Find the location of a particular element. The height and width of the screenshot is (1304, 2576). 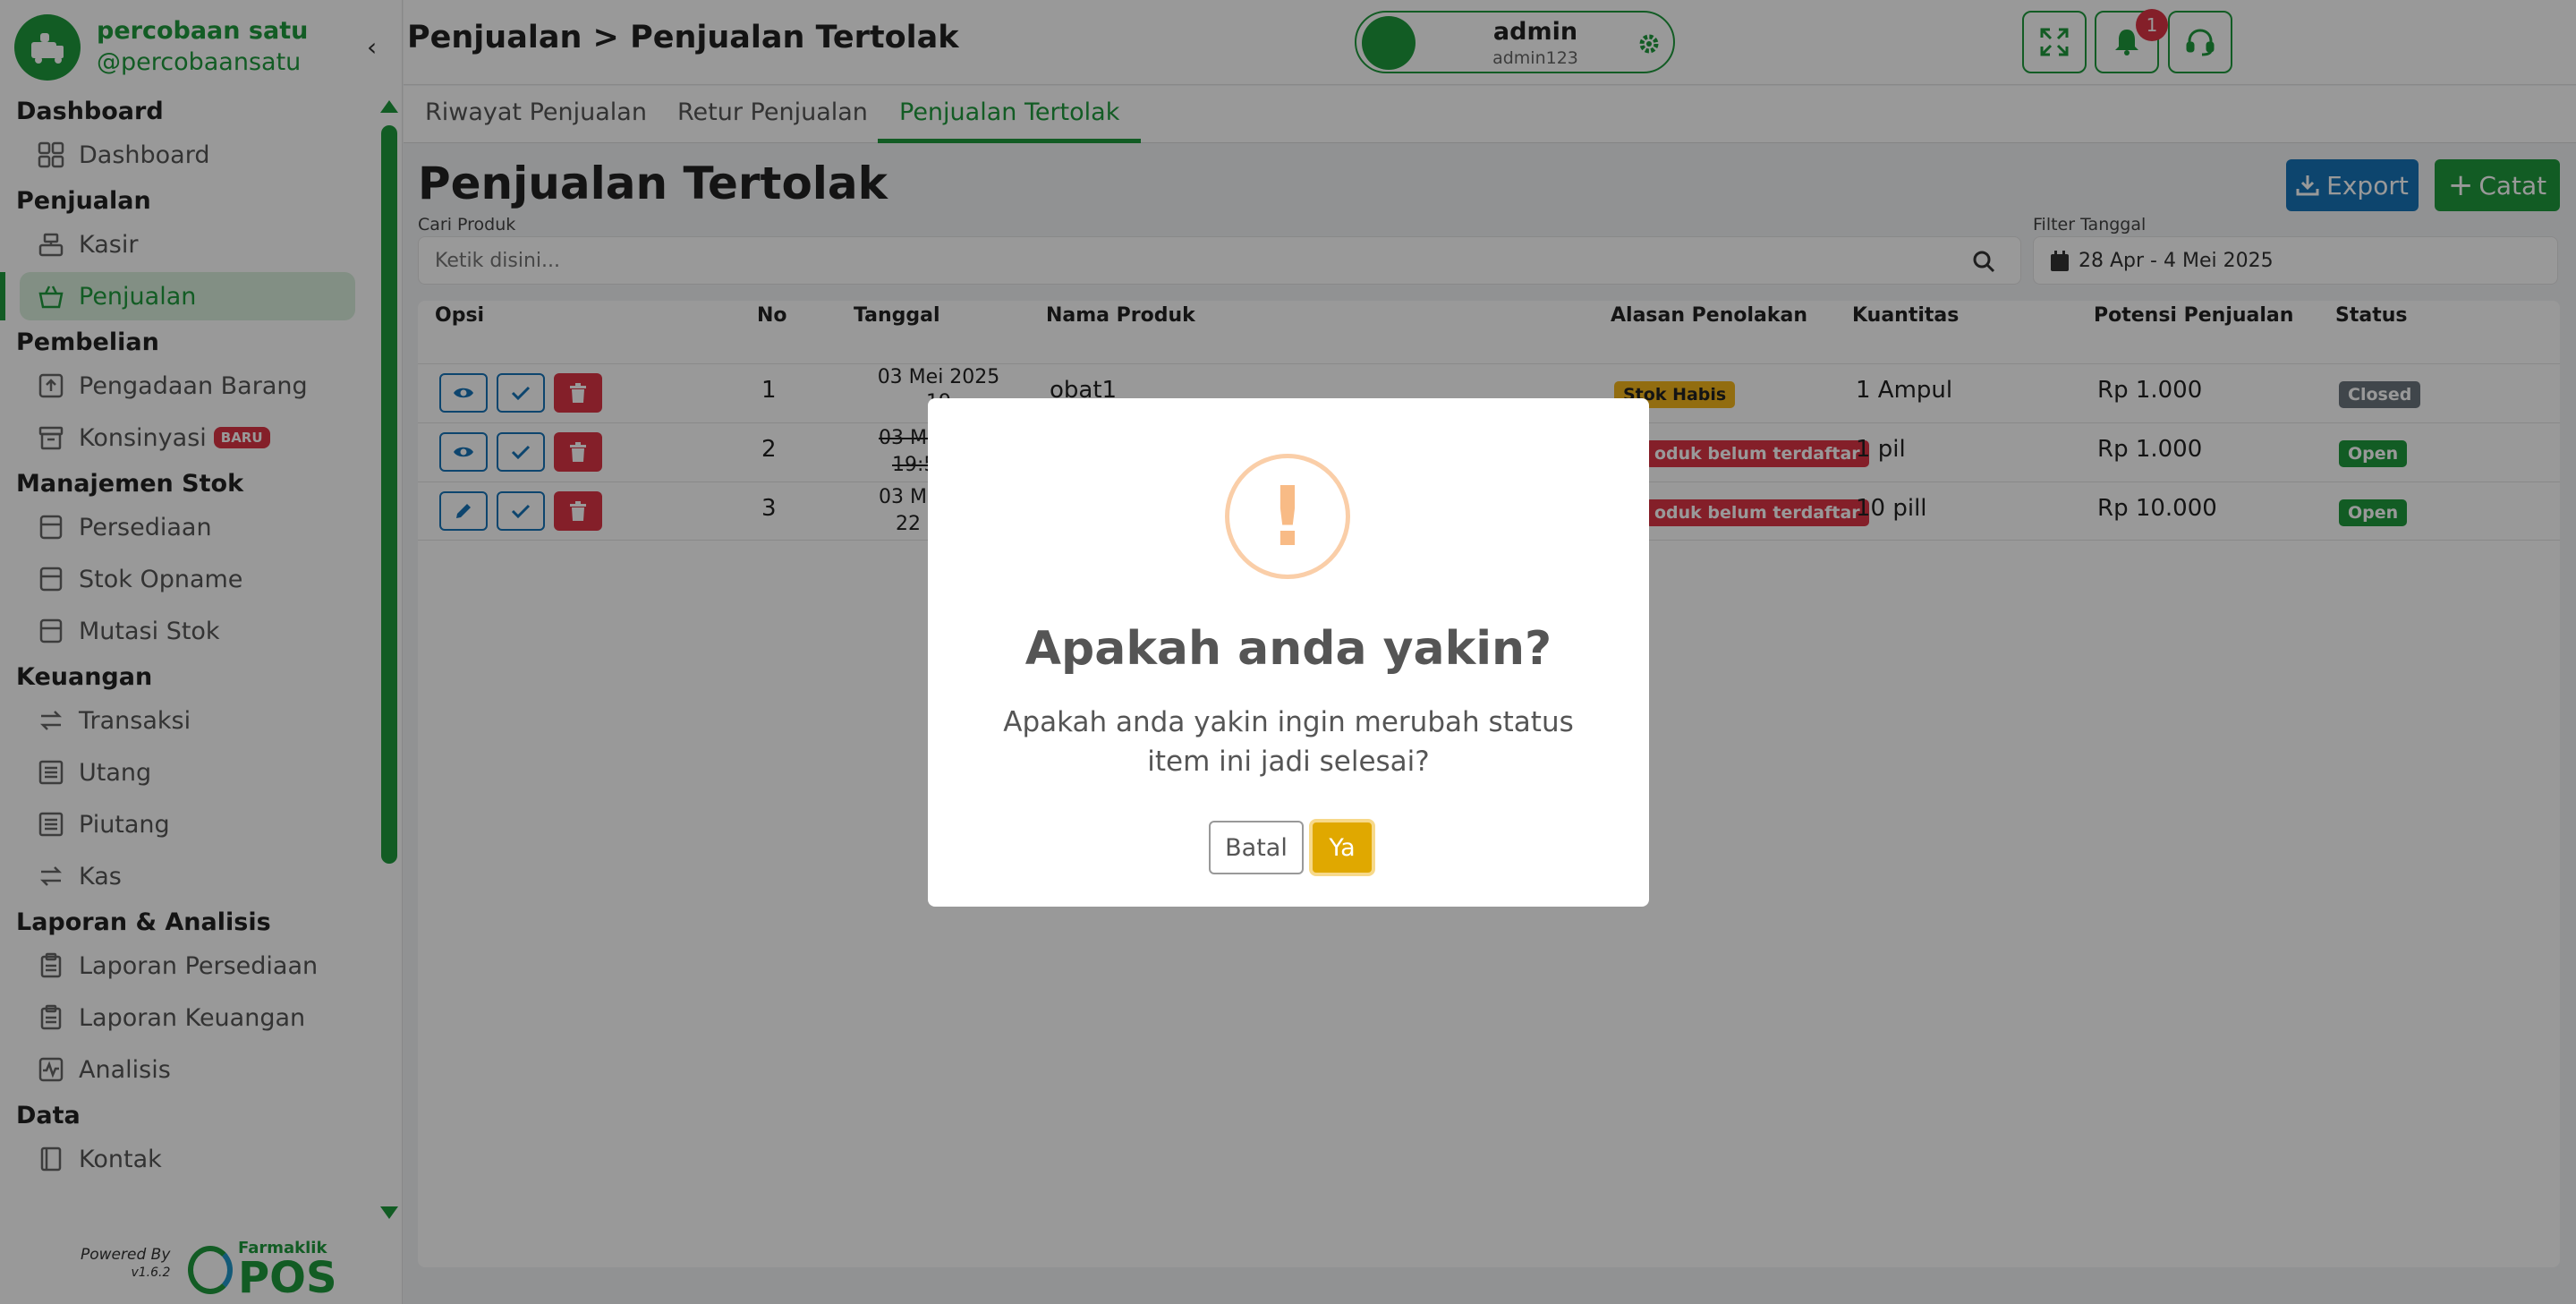

confirm-button: Ya is located at coordinates (1342, 847).